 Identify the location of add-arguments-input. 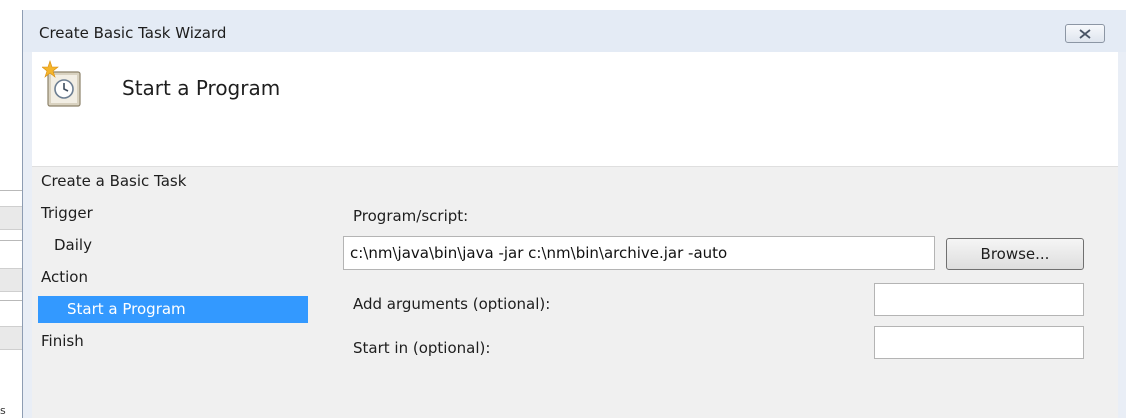
(979, 299).